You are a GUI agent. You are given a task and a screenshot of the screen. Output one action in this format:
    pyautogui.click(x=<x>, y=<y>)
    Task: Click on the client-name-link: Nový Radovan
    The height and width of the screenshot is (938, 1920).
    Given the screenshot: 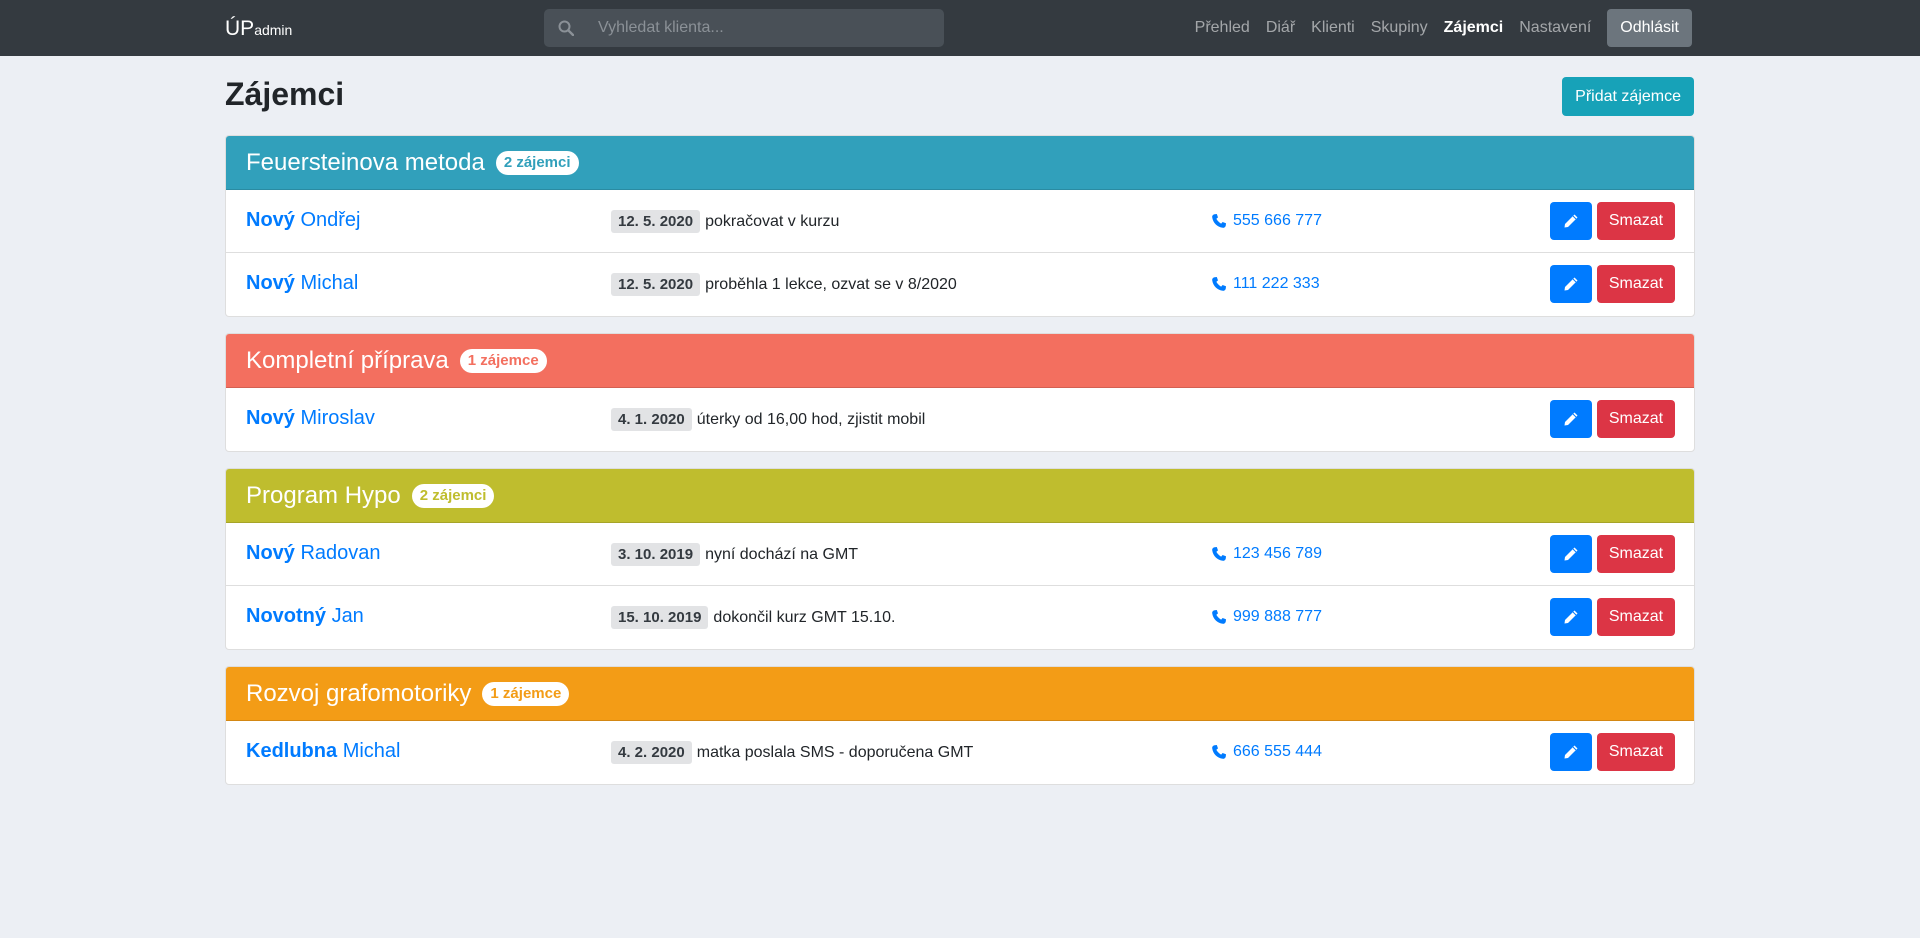 What is the action you would take?
    pyautogui.click(x=313, y=553)
    